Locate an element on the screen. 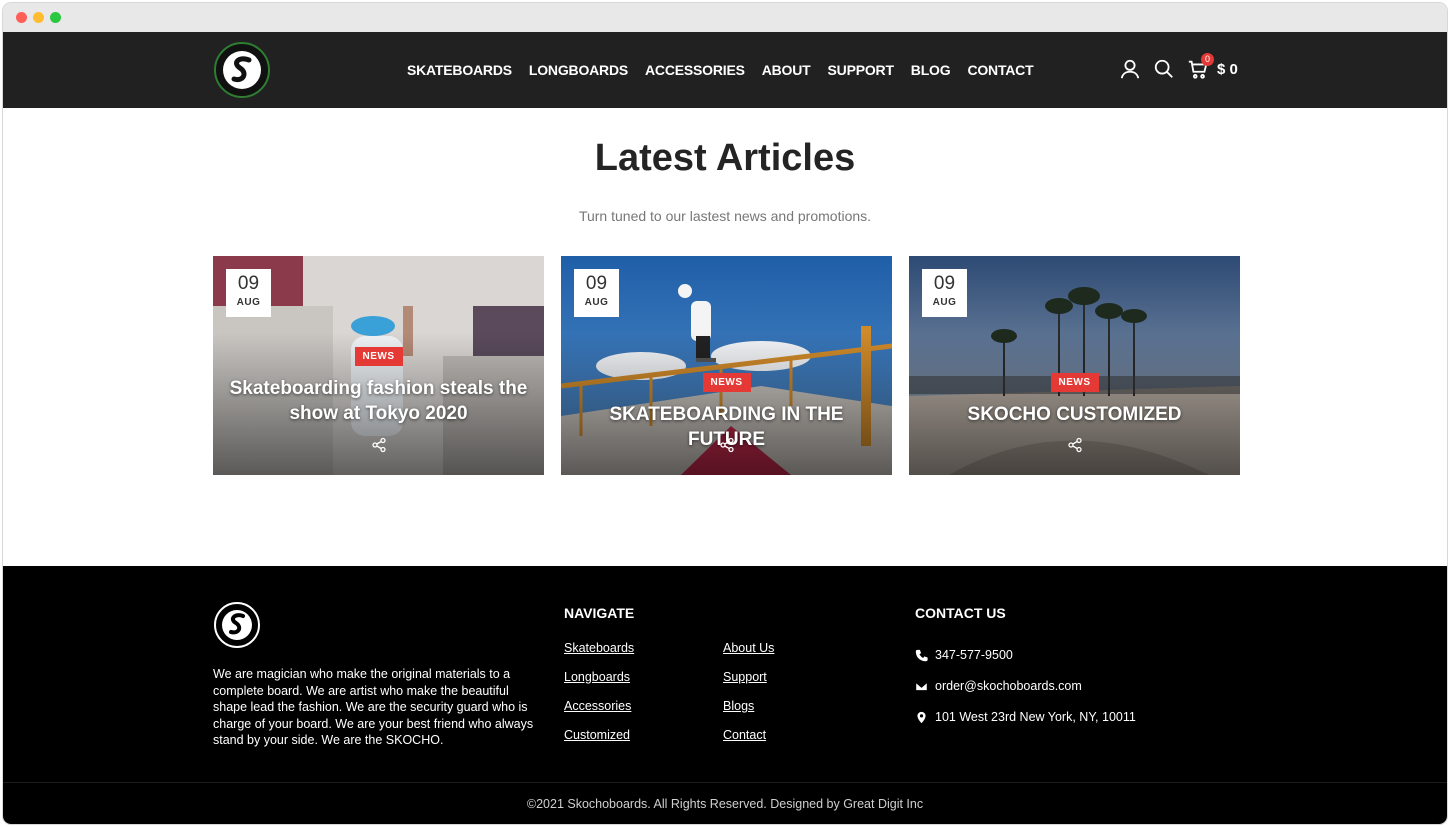 This screenshot has width=1450, height=827. footer-link-blogs: Blogs is located at coordinates (738, 706).